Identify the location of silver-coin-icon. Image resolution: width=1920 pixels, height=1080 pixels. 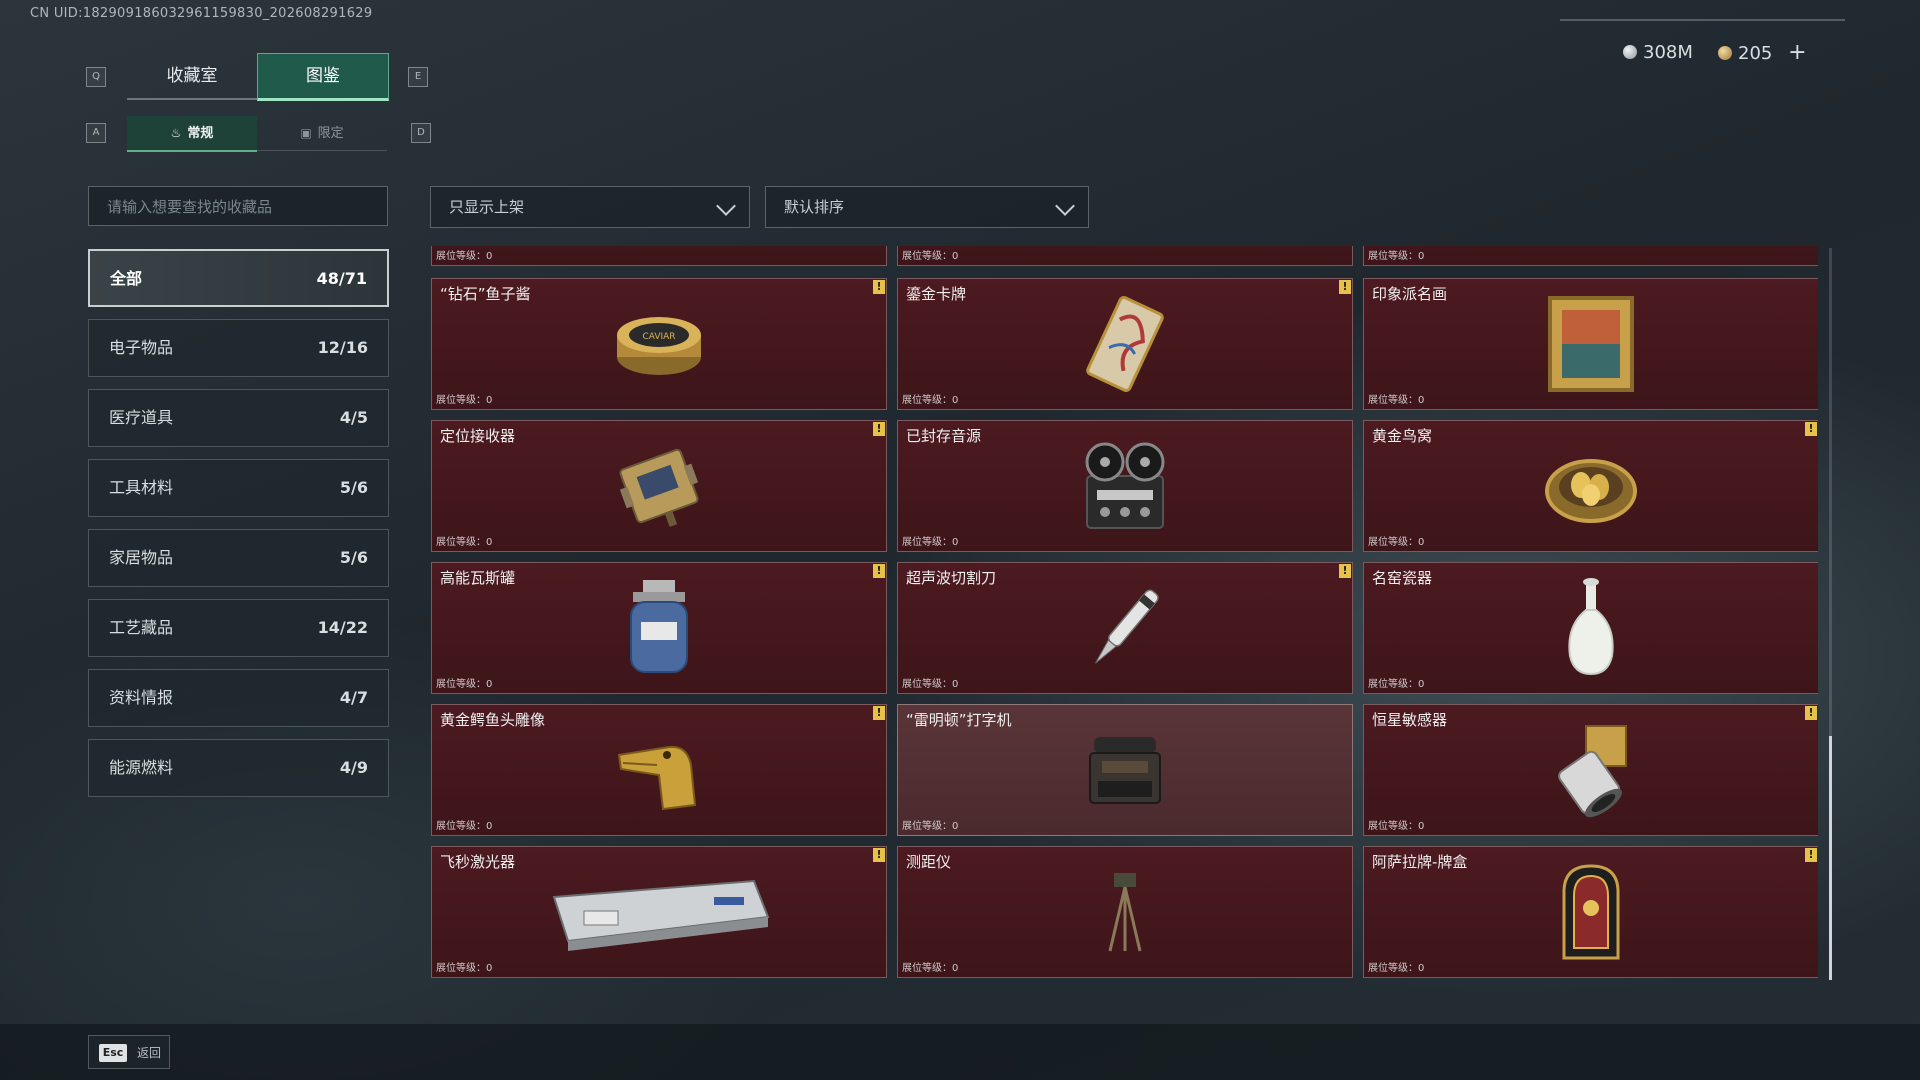
(1630, 52).